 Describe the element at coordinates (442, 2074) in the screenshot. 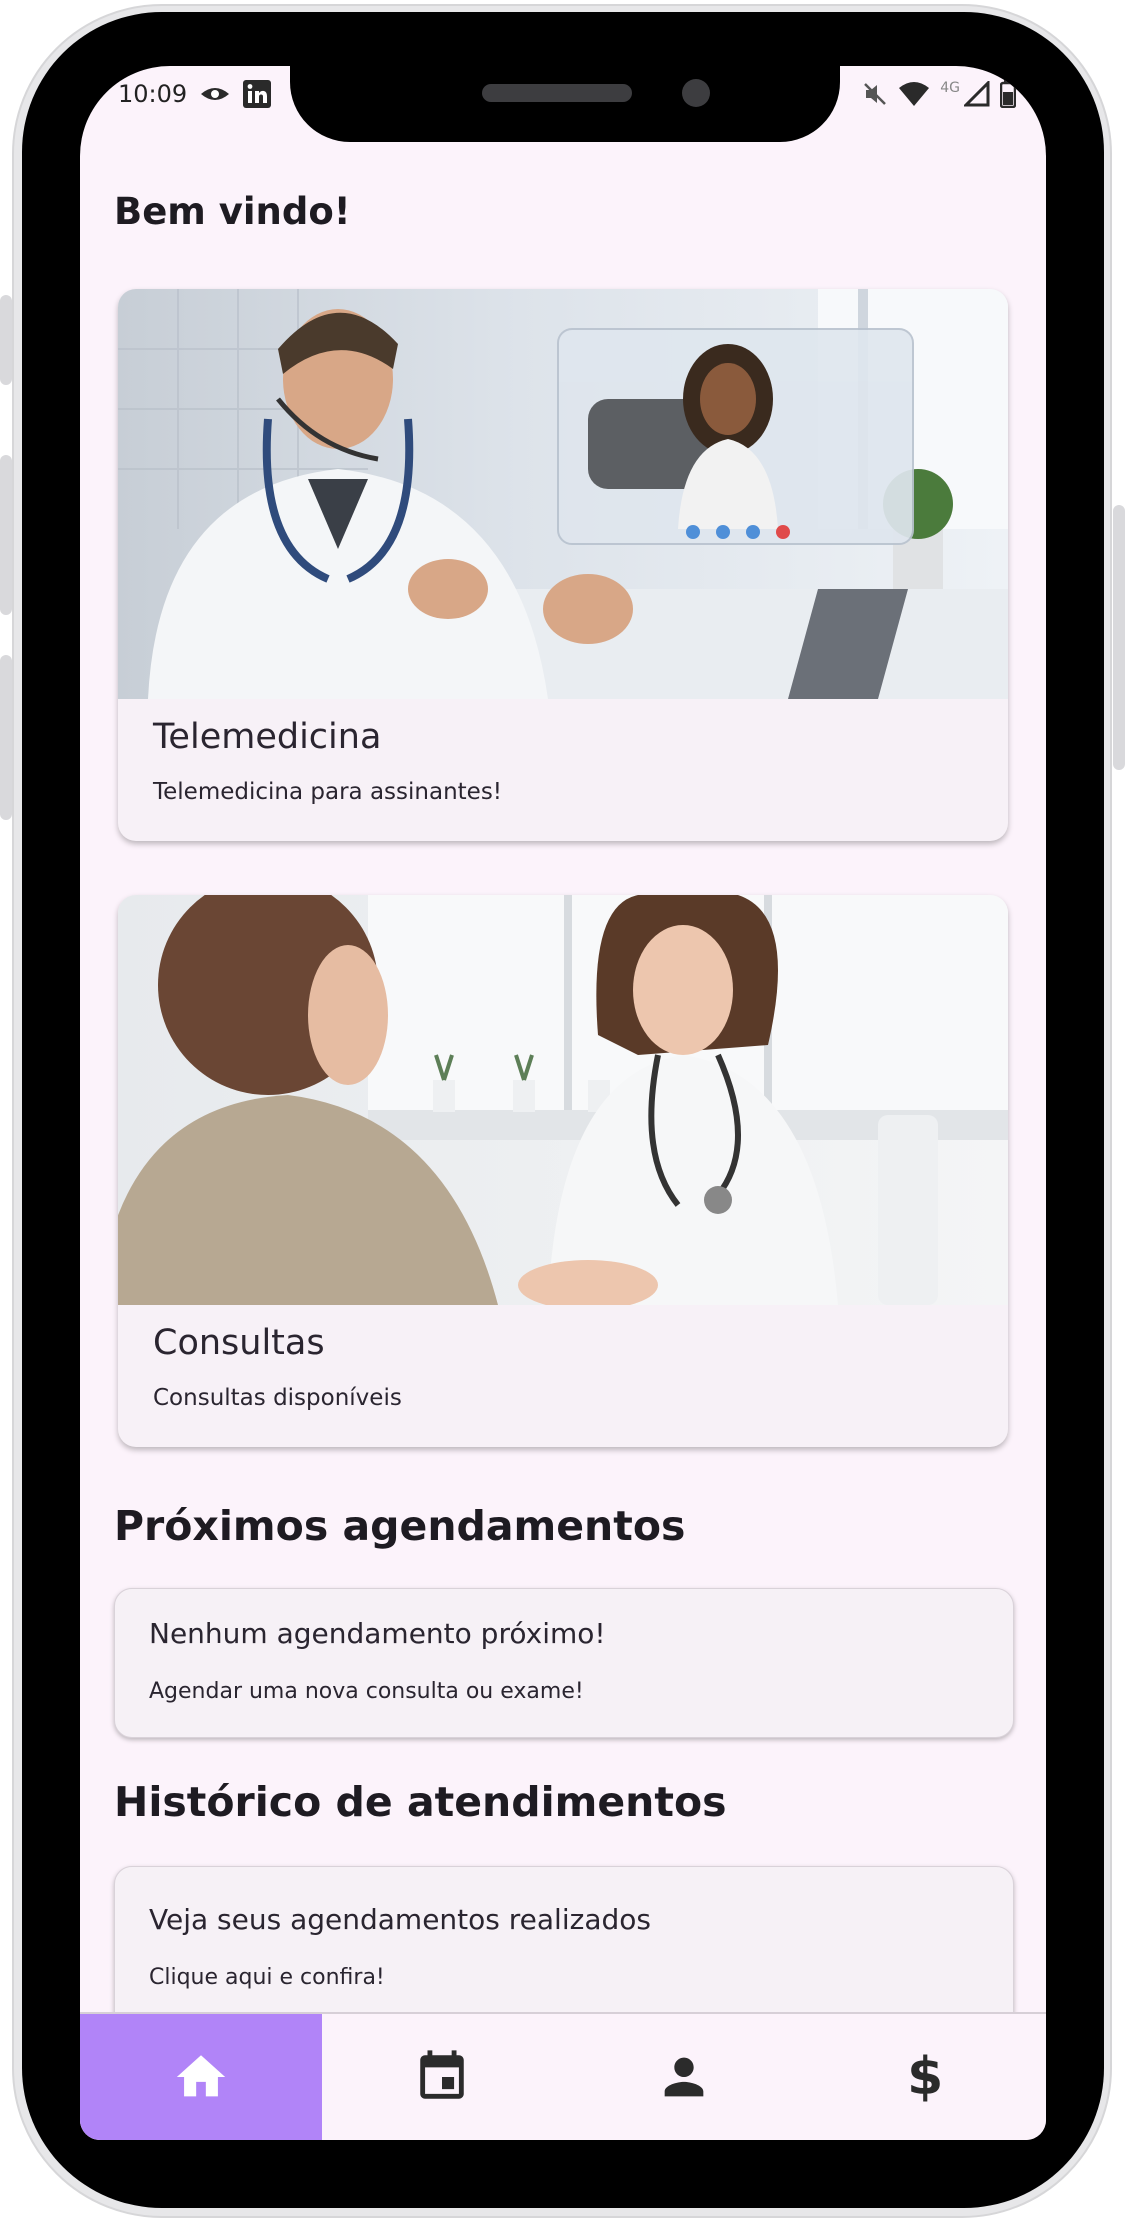

I see `calendar-icon` at that location.